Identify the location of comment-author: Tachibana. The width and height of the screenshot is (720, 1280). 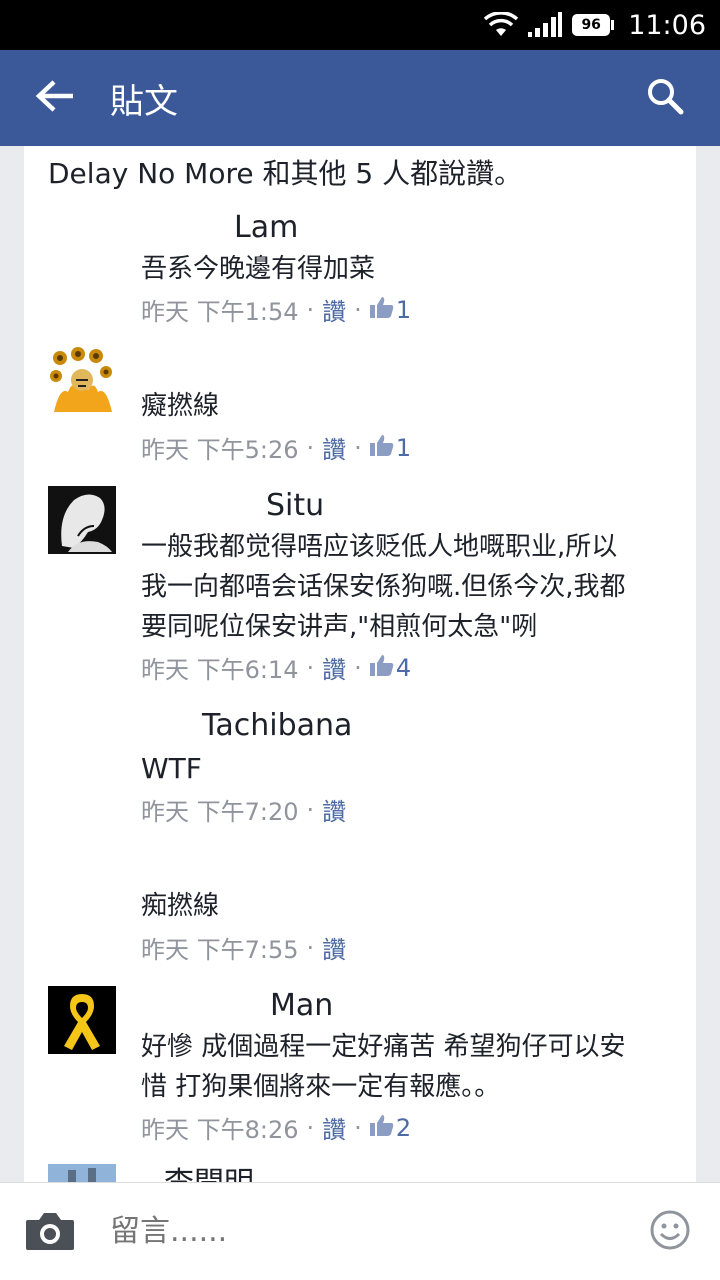
(277, 725).